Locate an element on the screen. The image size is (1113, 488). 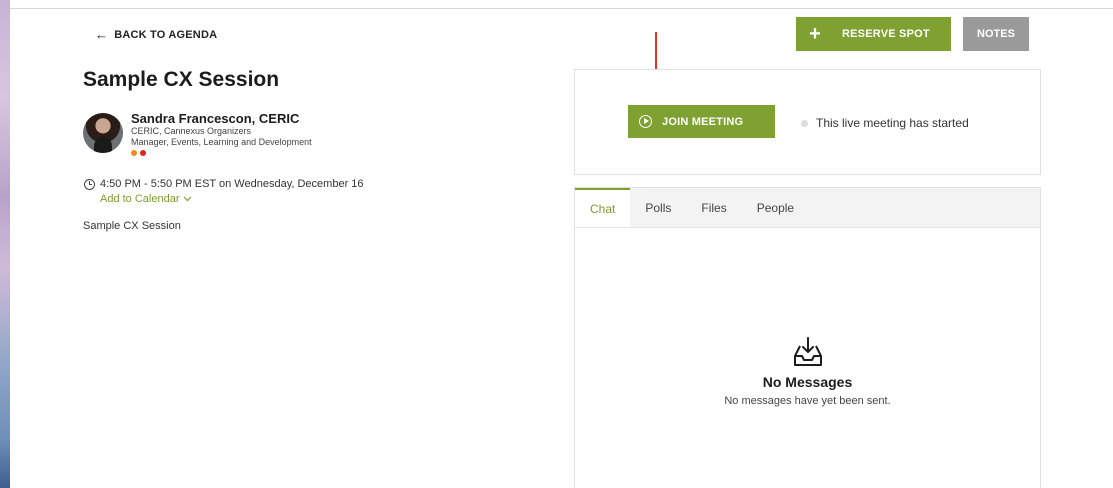
speaker-tags is located at coordinates (221, 153).